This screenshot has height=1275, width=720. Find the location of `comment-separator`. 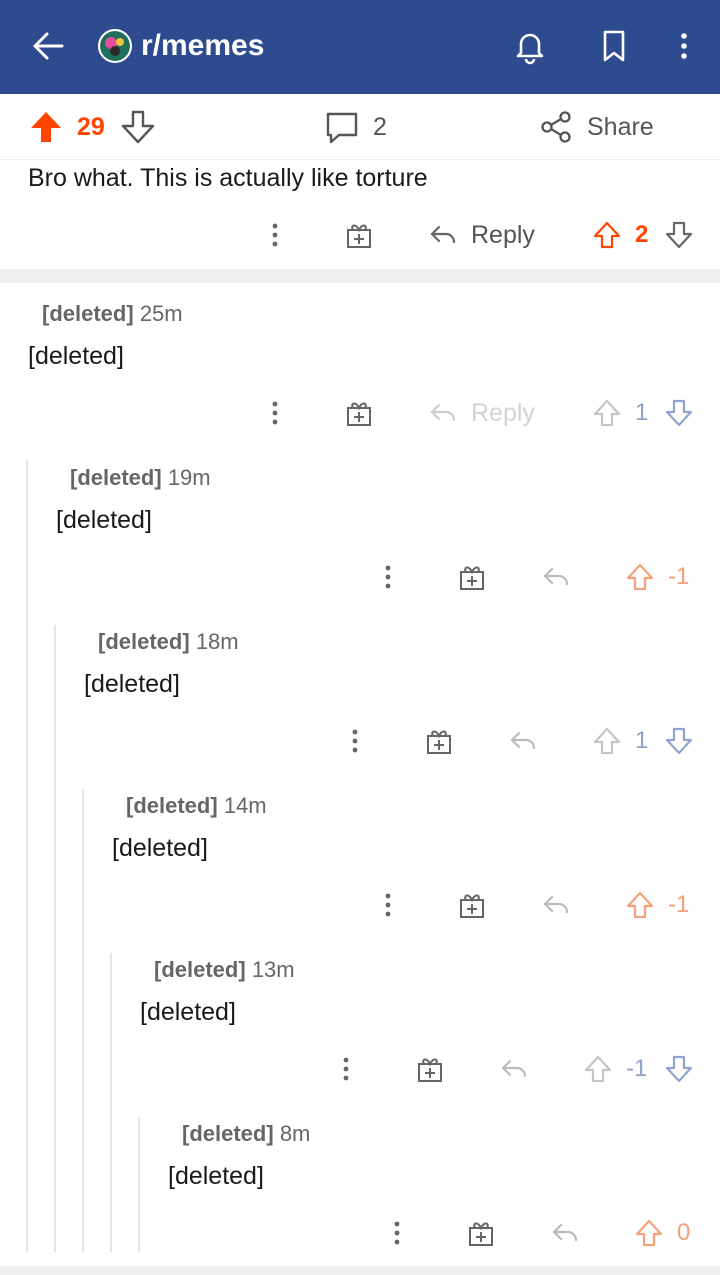

comment-separator is located at coordinates (360, 1270).